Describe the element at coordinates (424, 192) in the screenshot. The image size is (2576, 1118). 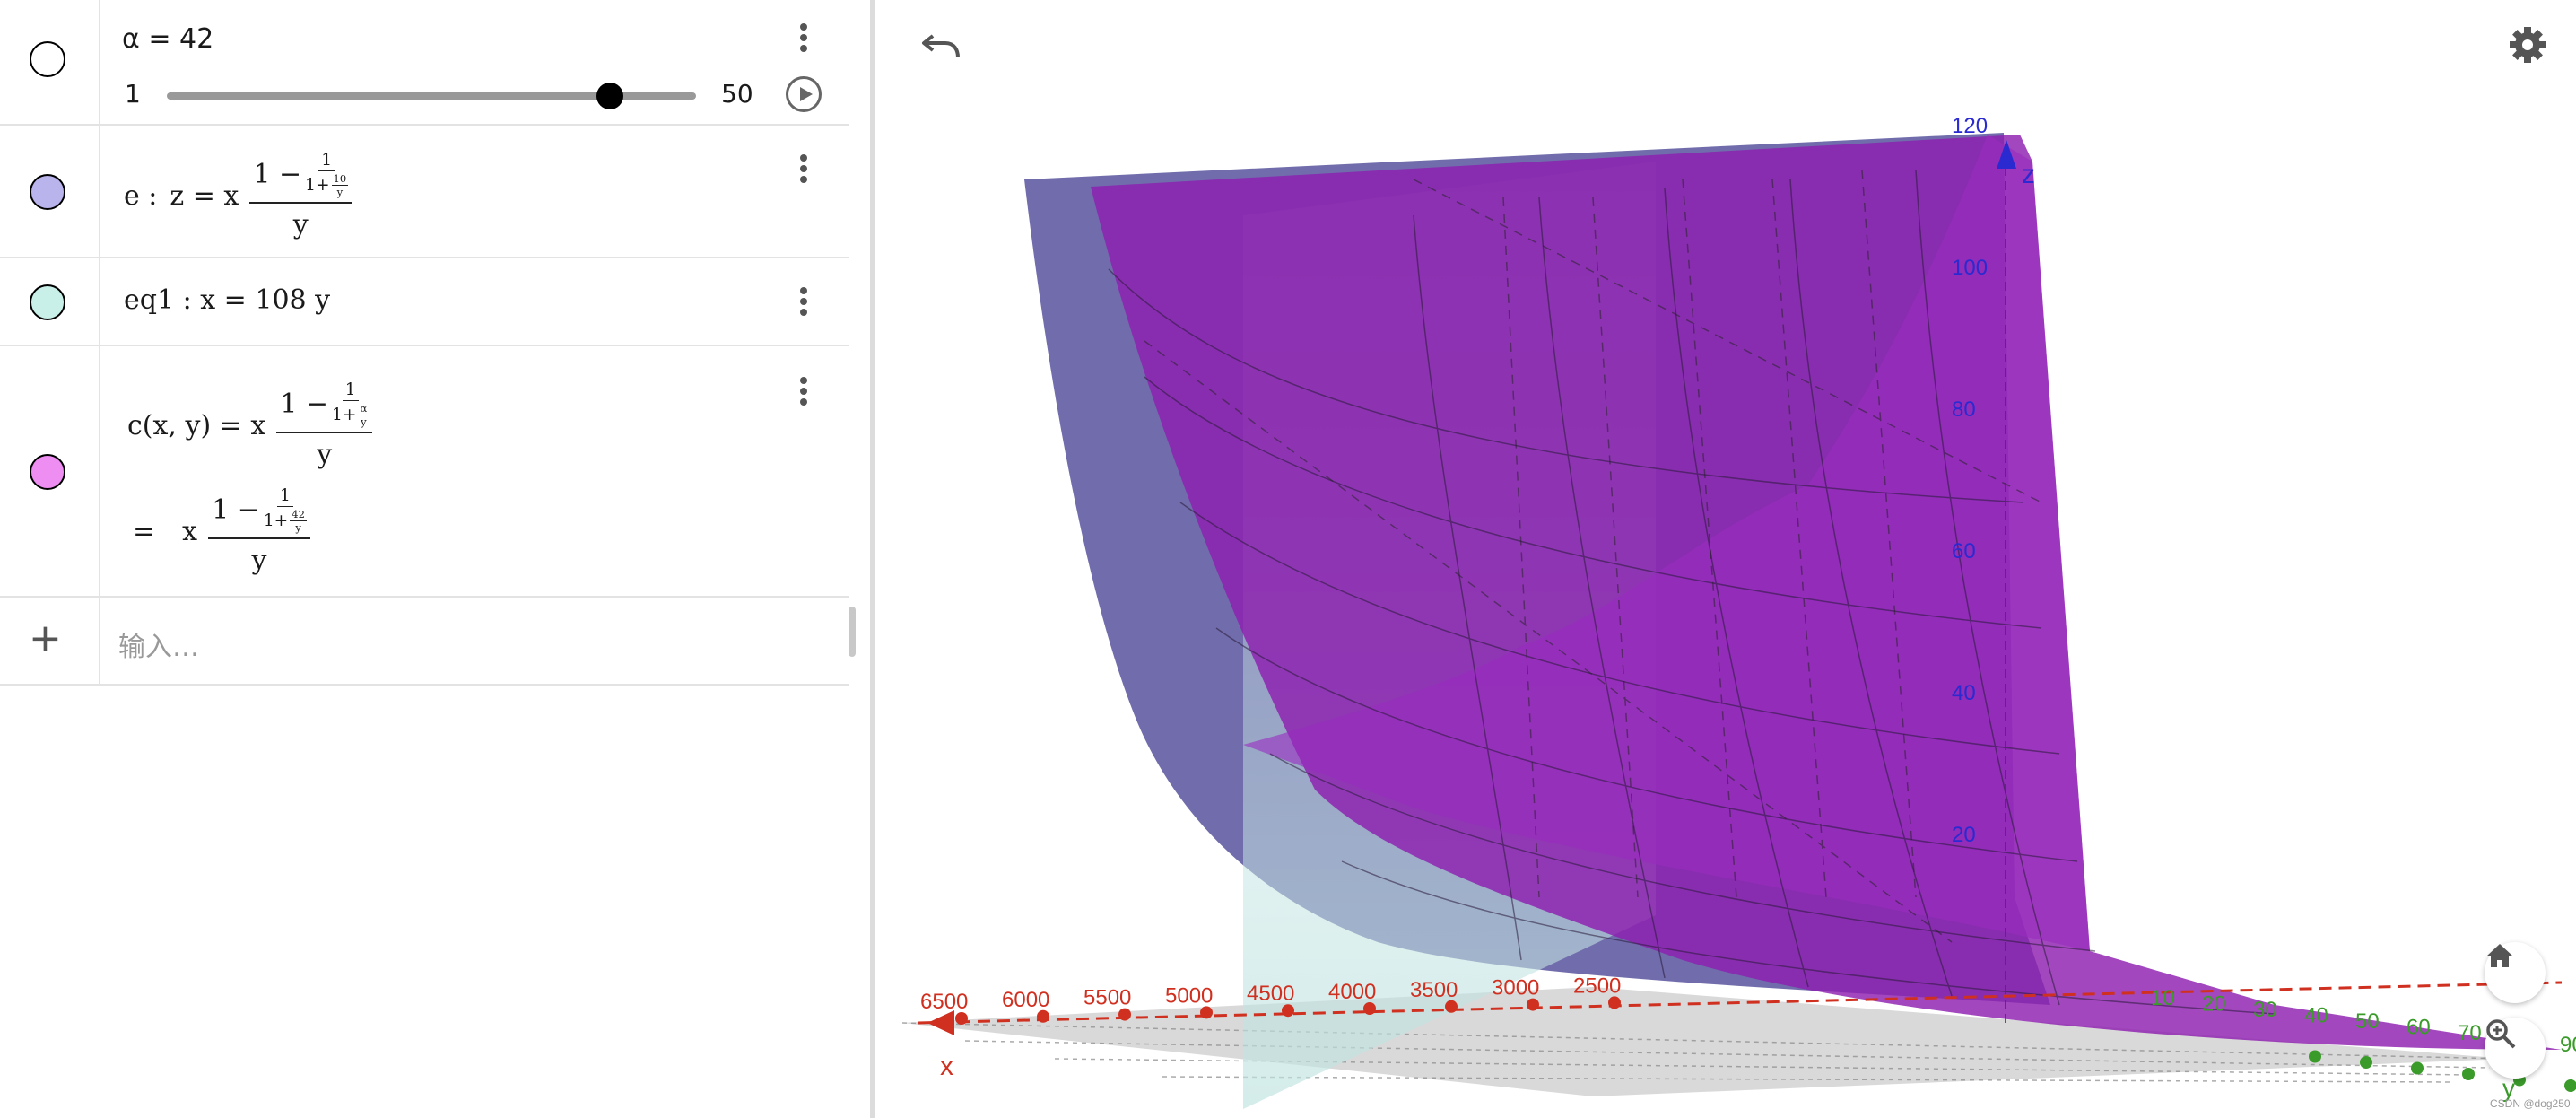
I see `algebra-row-e: e : z = x 1 − 1 1+ 10 y y` at that location.